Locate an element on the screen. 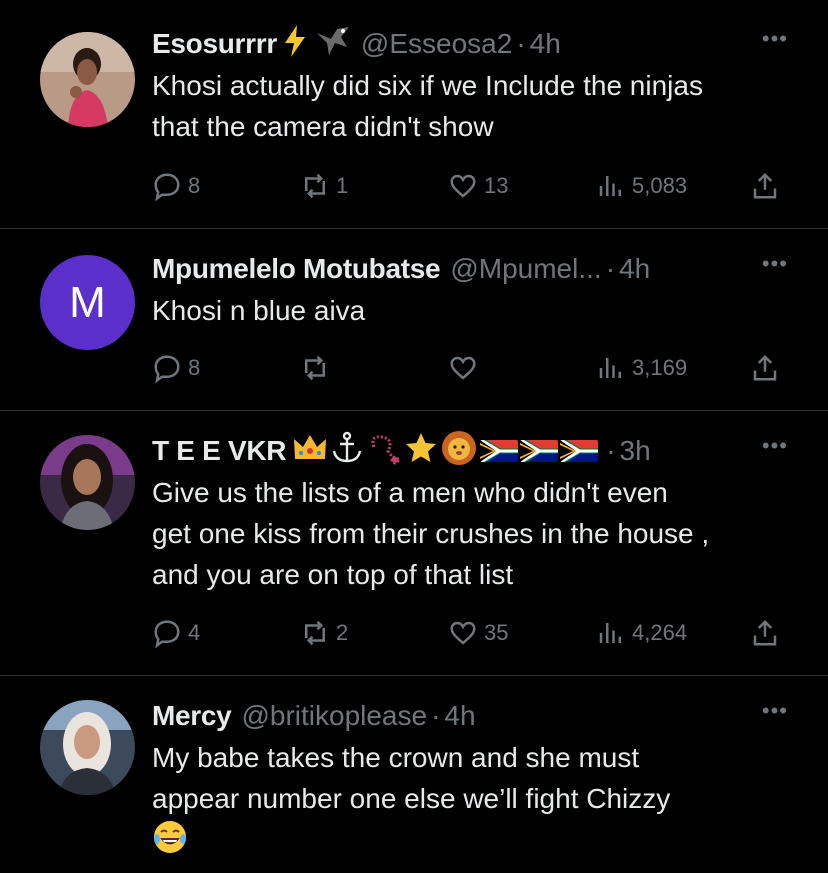 This screenshot has height=873, width=828. lion-icon is located at coordinates (459, 451).